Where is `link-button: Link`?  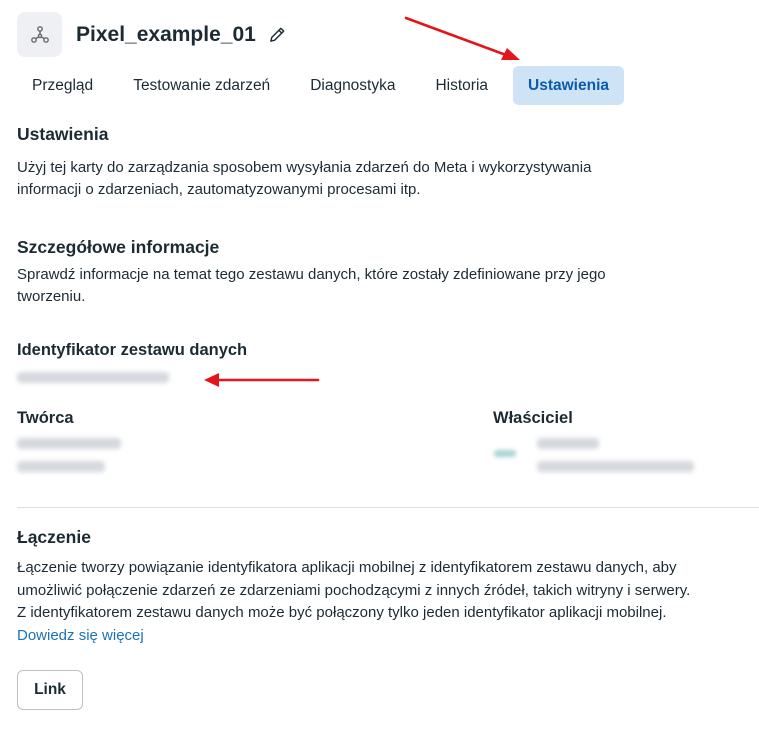 link-button: Link is located at coordinates (50, 690).